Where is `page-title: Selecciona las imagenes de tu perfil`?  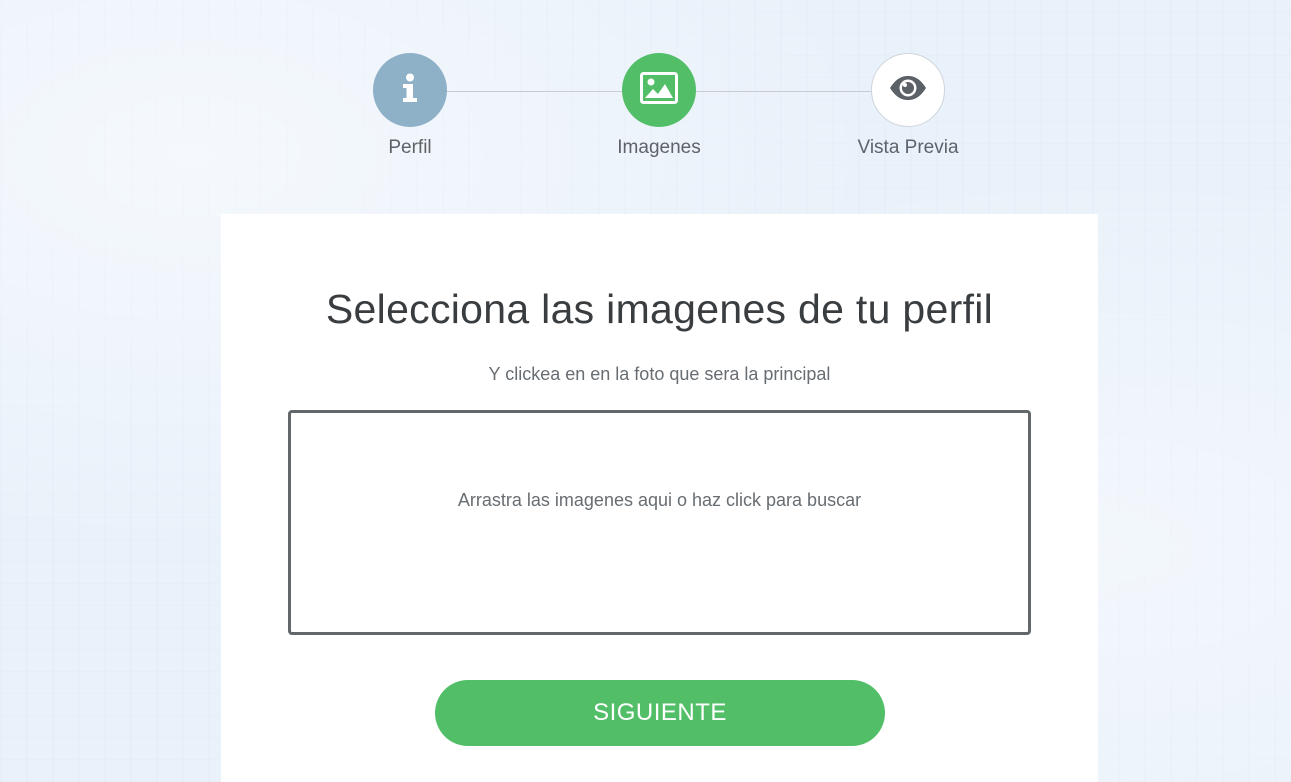
page-title: Selecciona las imagenes de tu perfil is located at coordinates (659, 309).